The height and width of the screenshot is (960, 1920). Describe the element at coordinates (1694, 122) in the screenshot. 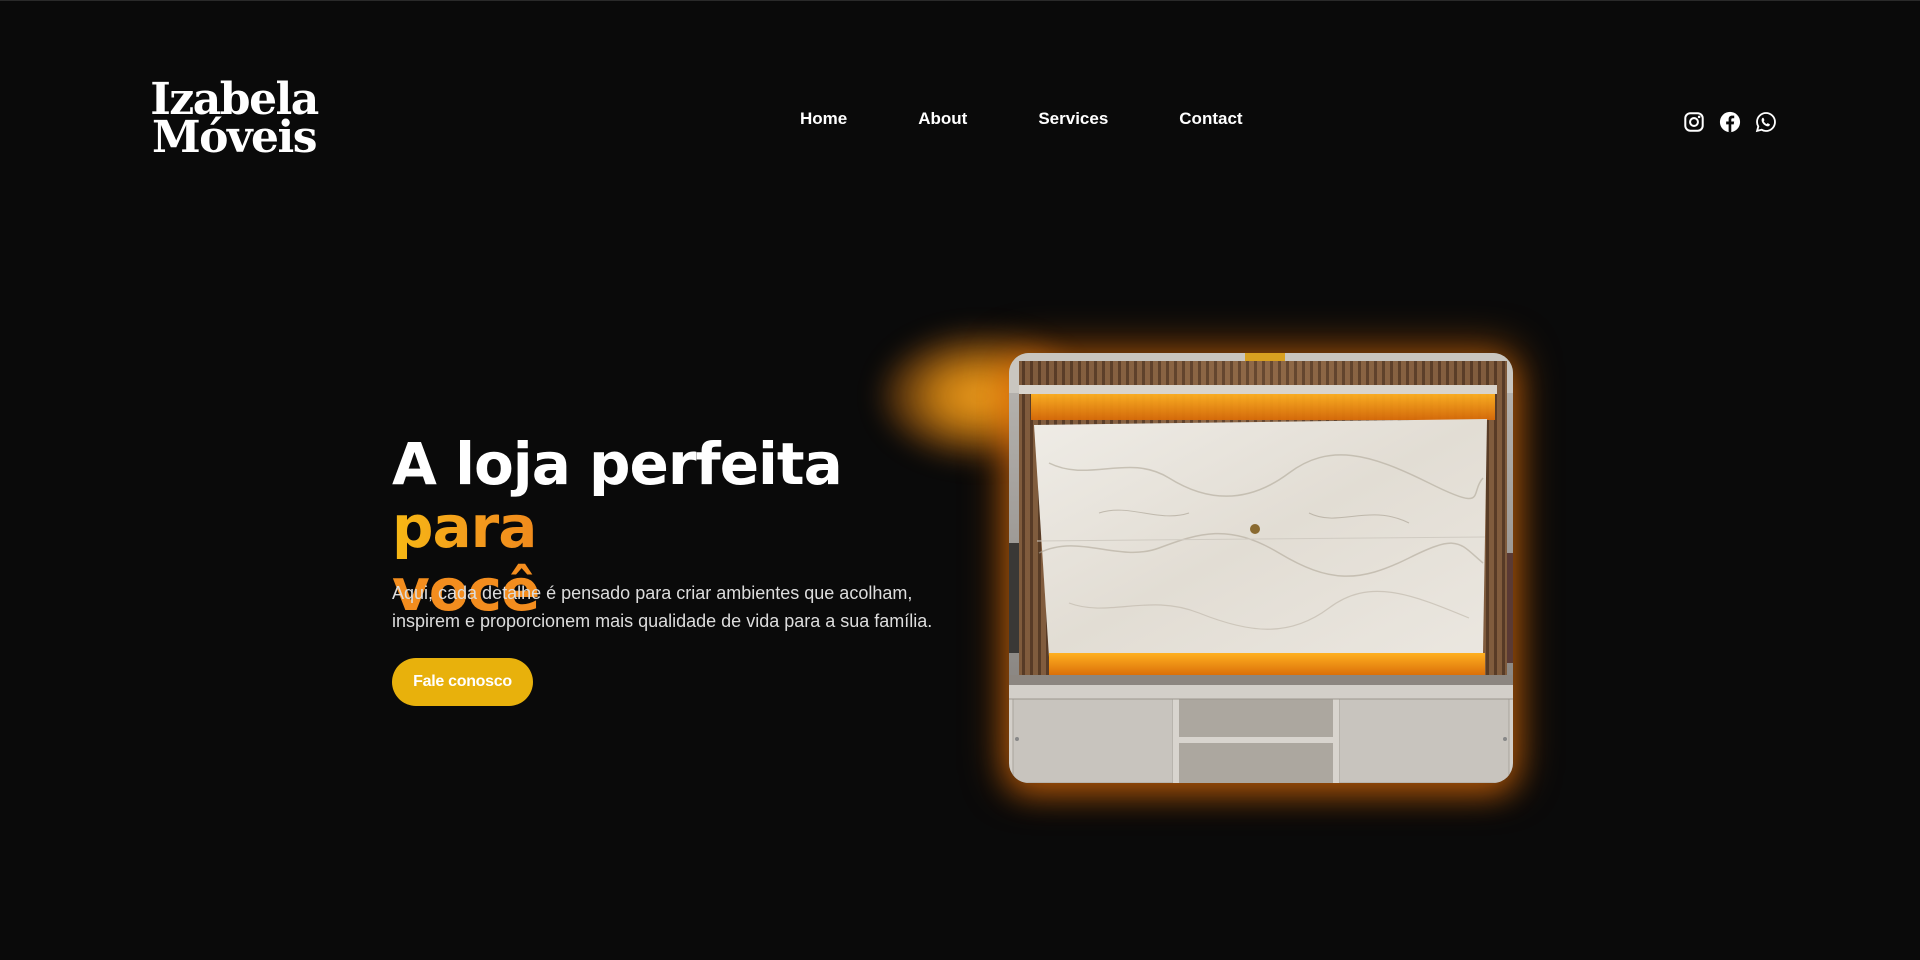

I see `instagram-icon` at that location.